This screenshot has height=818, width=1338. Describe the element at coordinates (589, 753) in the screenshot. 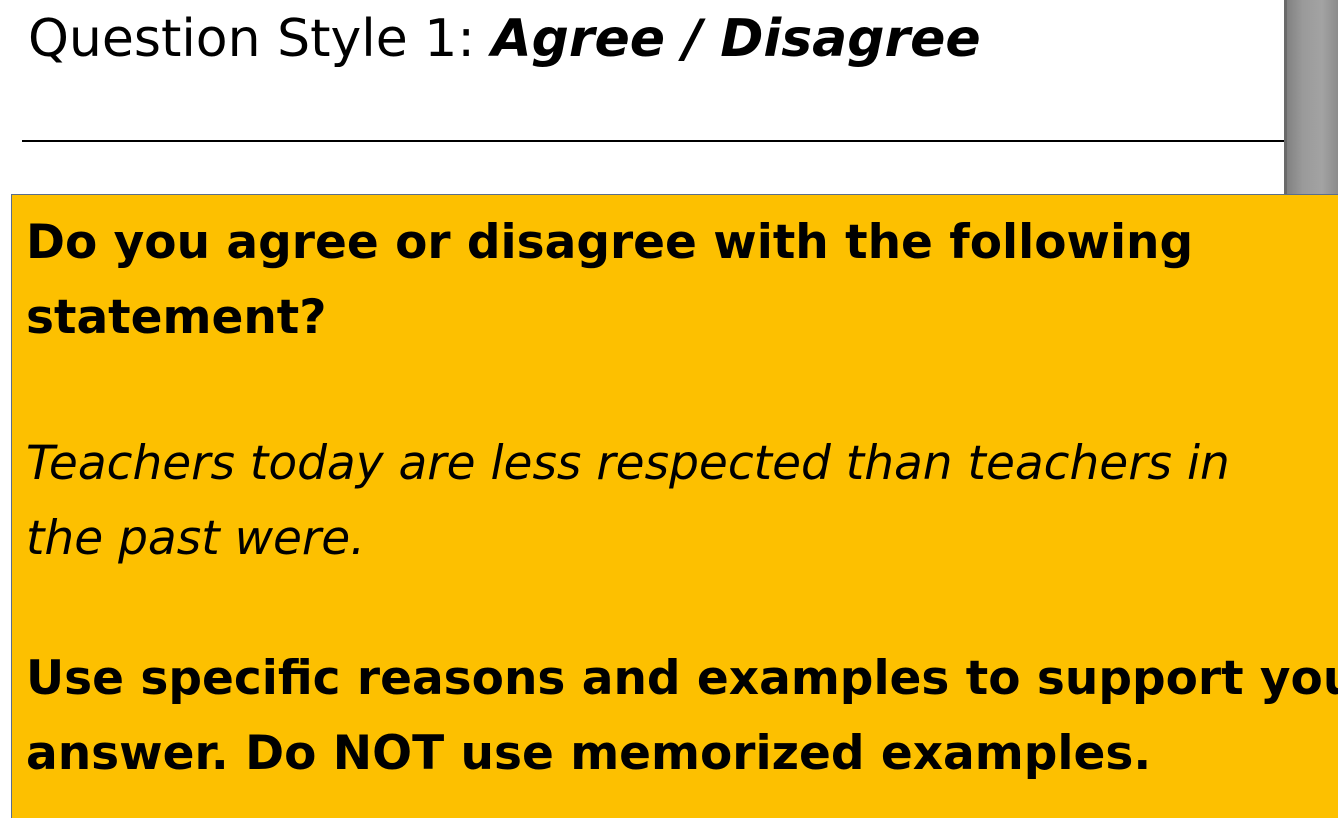

I see `instruction-line-2: answer. Do NOT use memorized examples.` at that location.